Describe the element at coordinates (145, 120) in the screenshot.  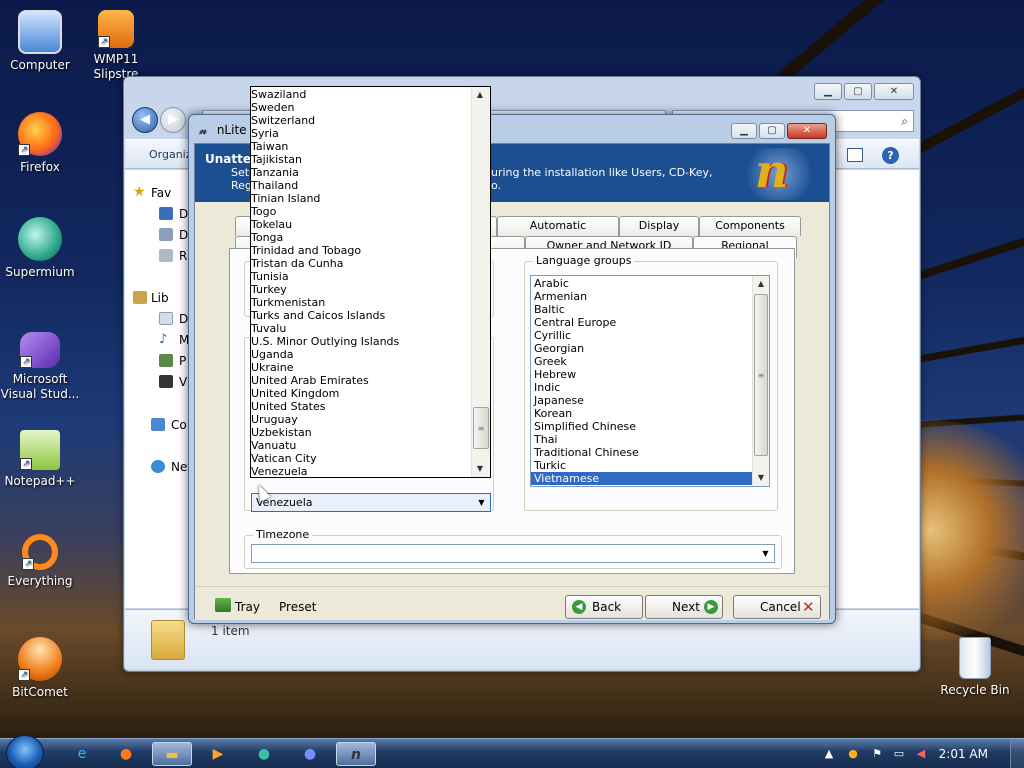
I see `back-arrow-icon: ◀` at that location.